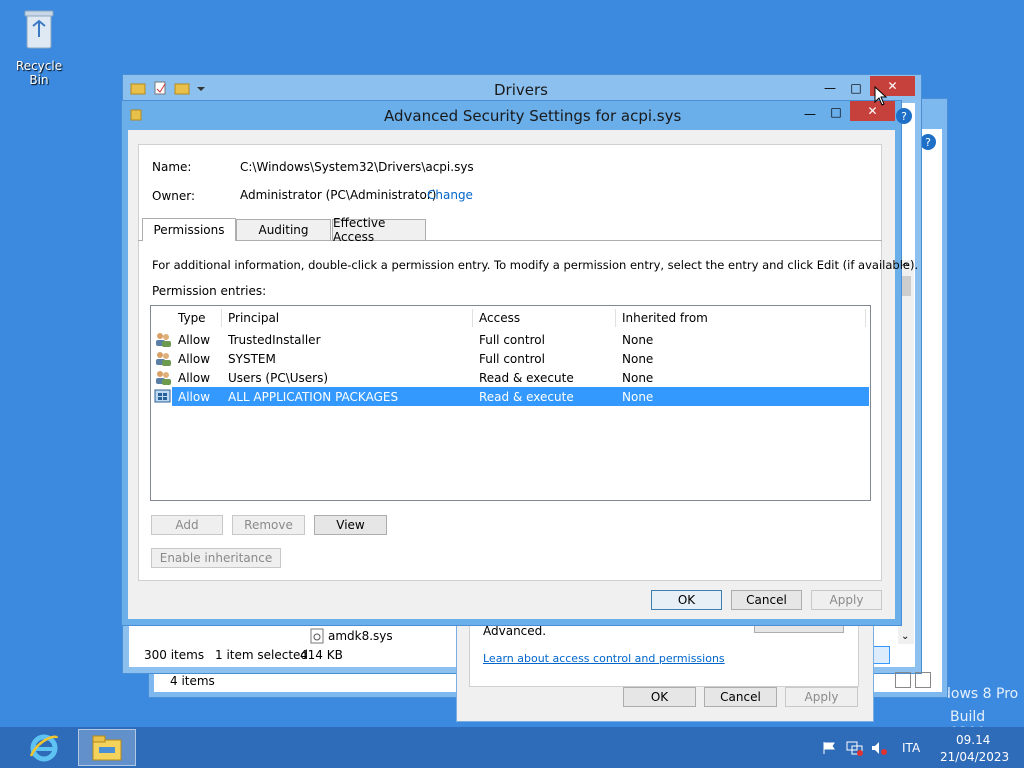 The image size is (1024, 768). What do you see at coordinates (923, 680) in the screenshot?
I see `back-tiles-view-icon` at bounding box center [923, 680].